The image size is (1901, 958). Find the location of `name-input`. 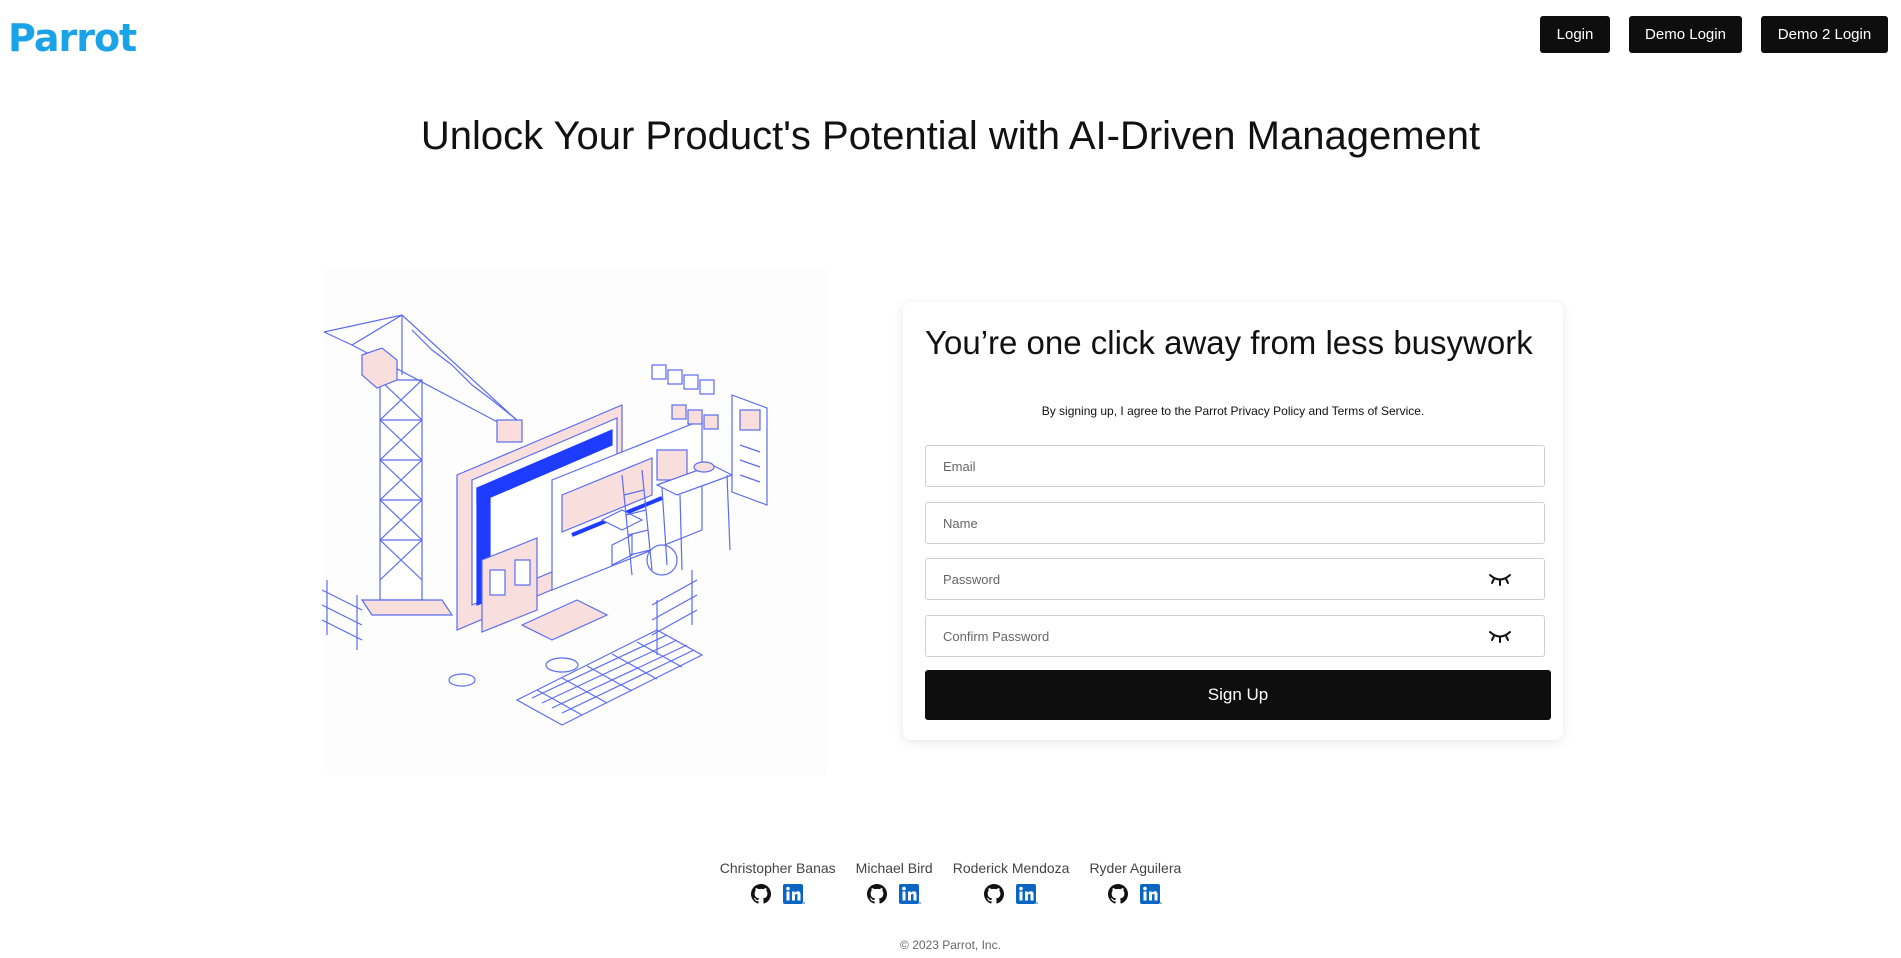

name-input is located at coordinates (1235, 523).